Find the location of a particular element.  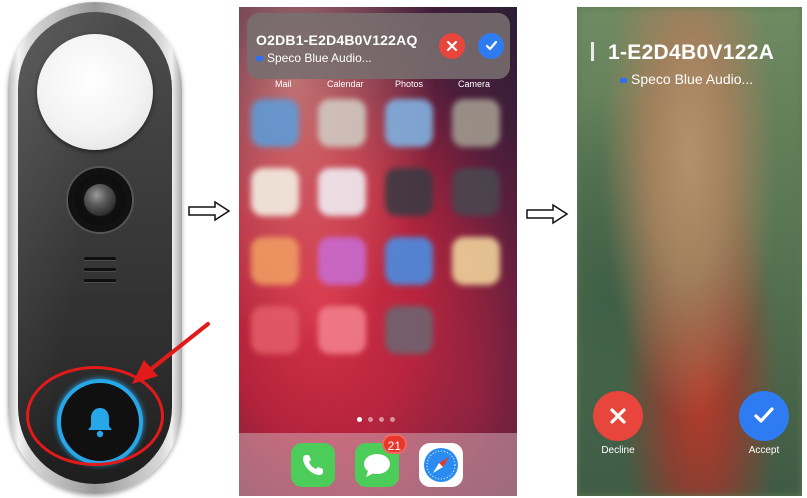

accept-call-button is located at coordinates (764, 416).